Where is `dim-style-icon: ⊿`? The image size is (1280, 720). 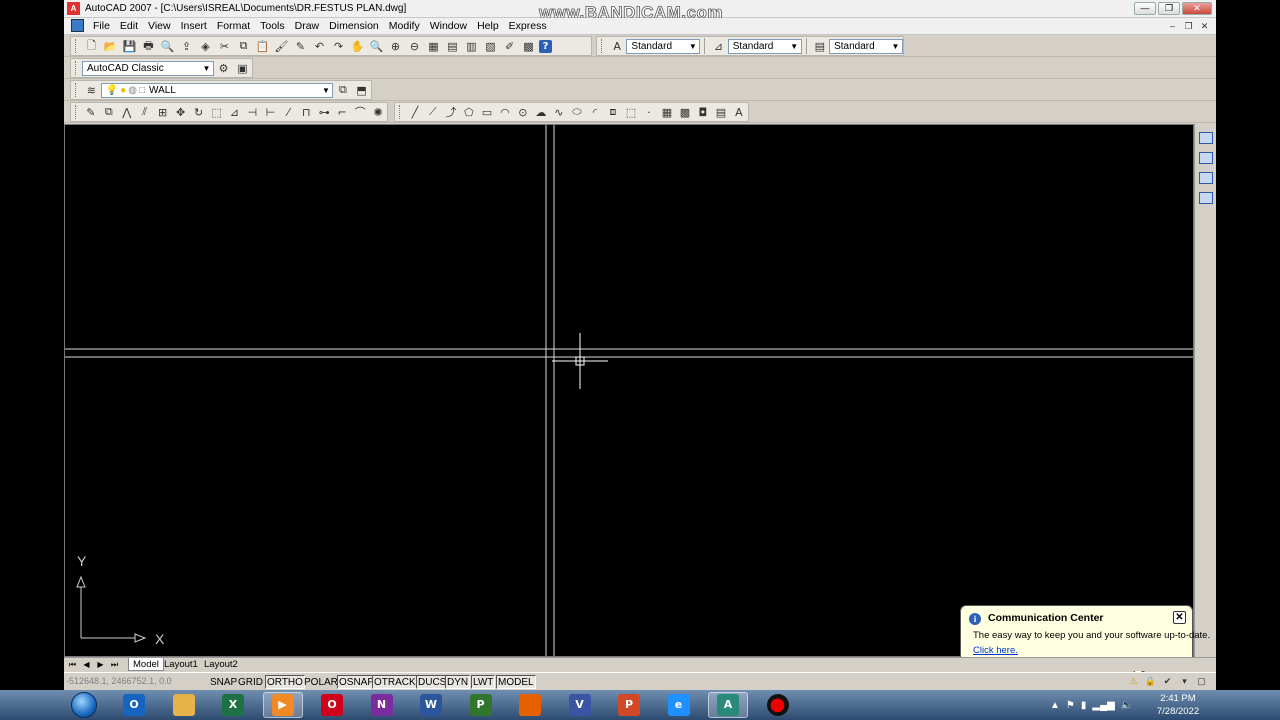
dim-style-icon: ⊿ is located at coordinates (718, 46).